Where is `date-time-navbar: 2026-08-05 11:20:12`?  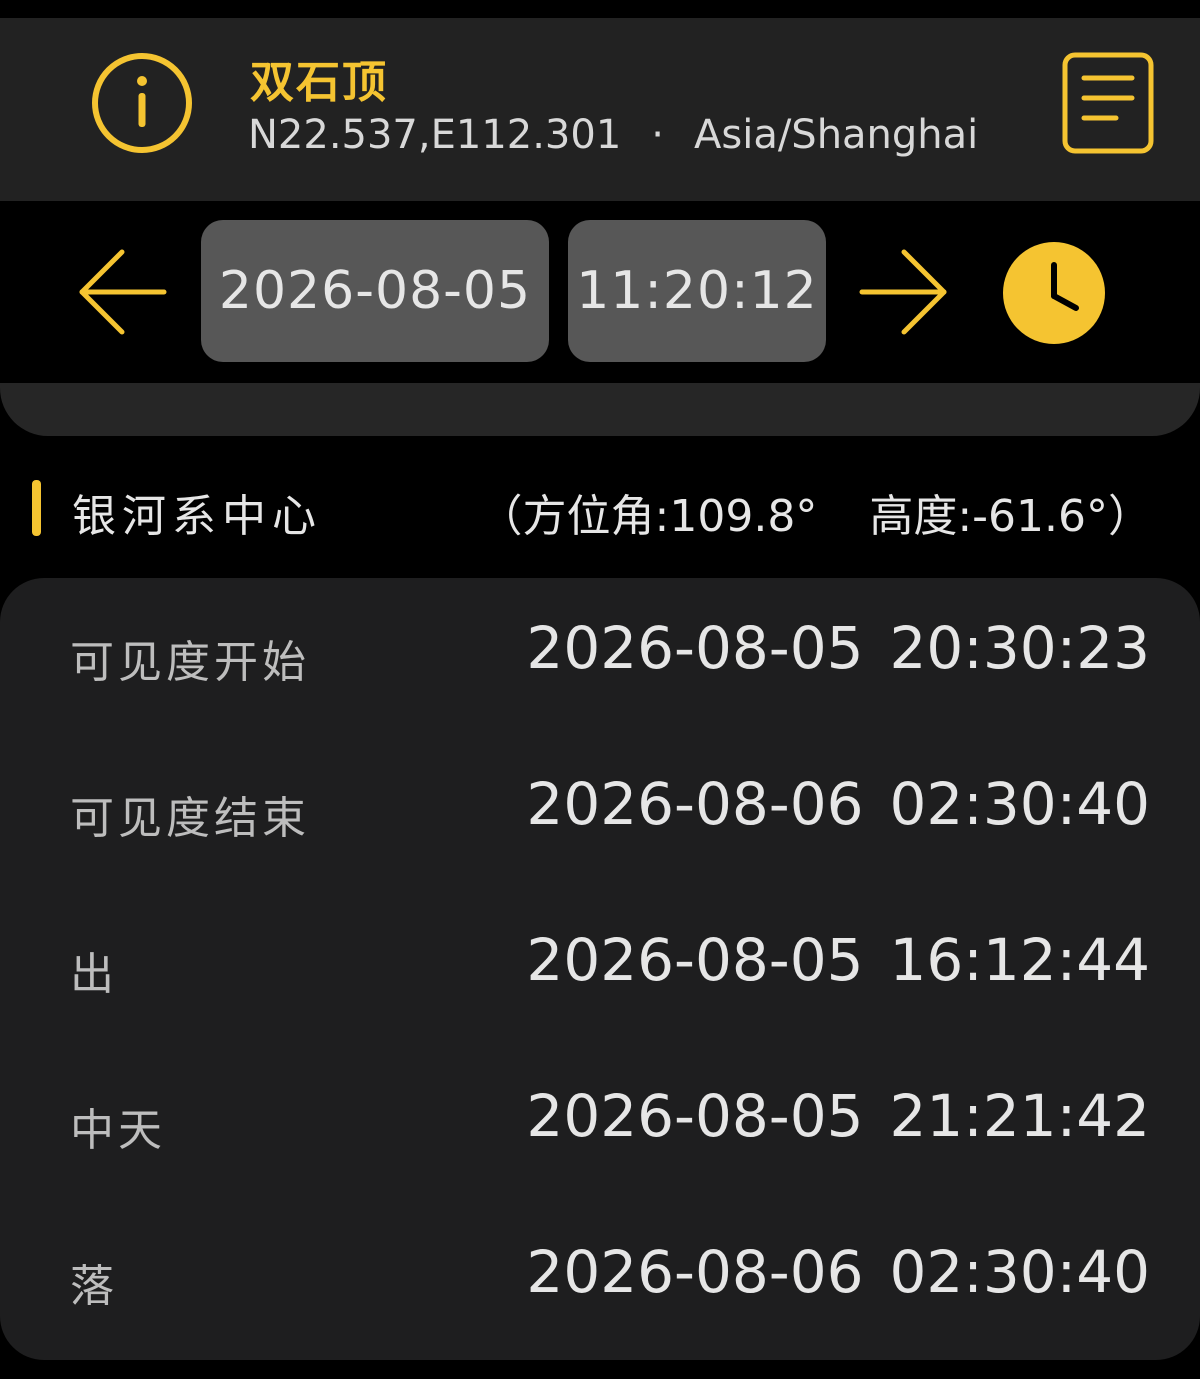 date-time-navbar: 2026-08-05 11:20:12 is located at coordinates (600, 292).